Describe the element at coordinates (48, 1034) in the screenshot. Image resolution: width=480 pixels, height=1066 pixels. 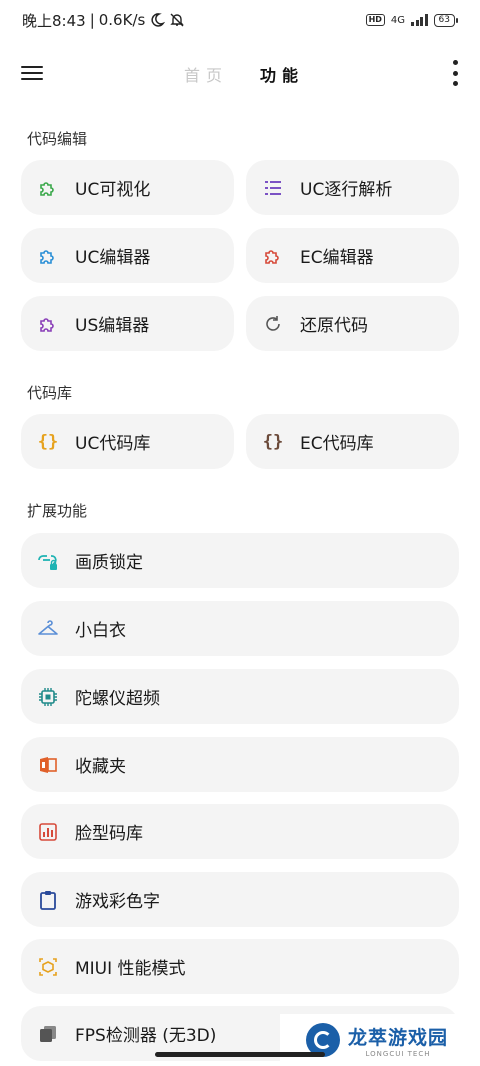
I see `copy-icon` at that location.